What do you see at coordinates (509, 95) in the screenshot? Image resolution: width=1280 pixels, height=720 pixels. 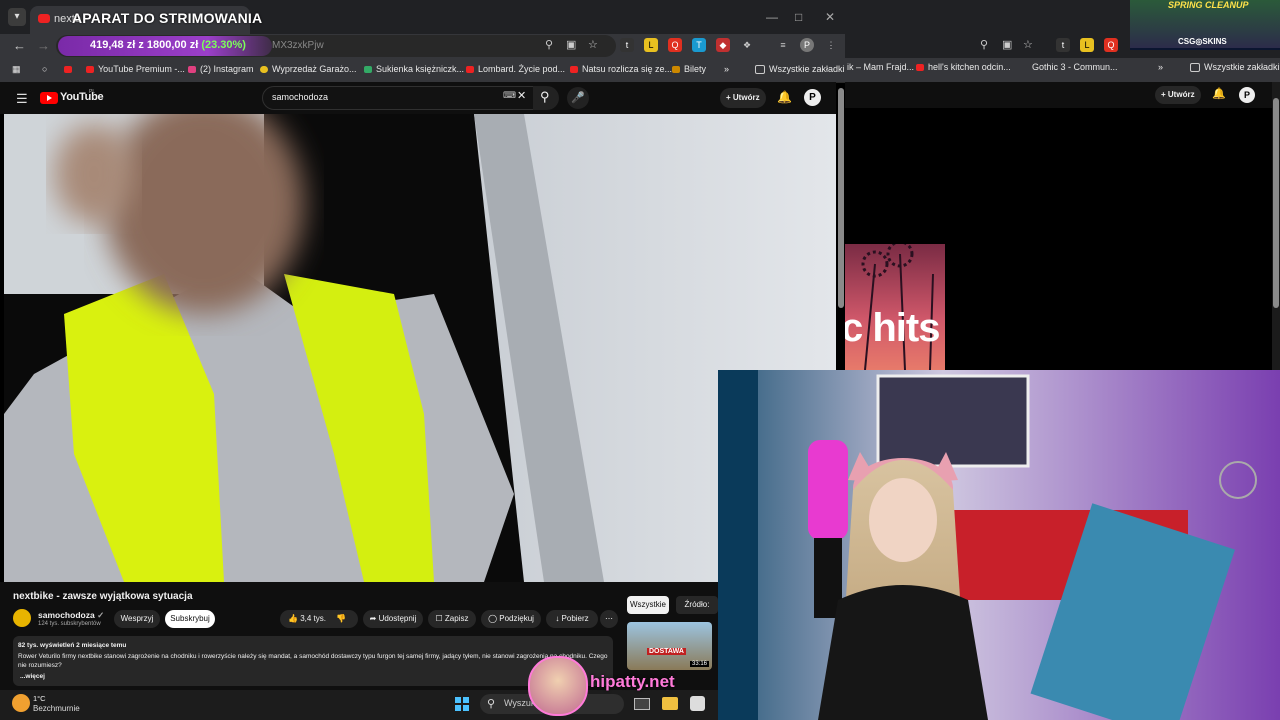 I see `keyboard-icon: ⌨` at bounding box center [509, 95].